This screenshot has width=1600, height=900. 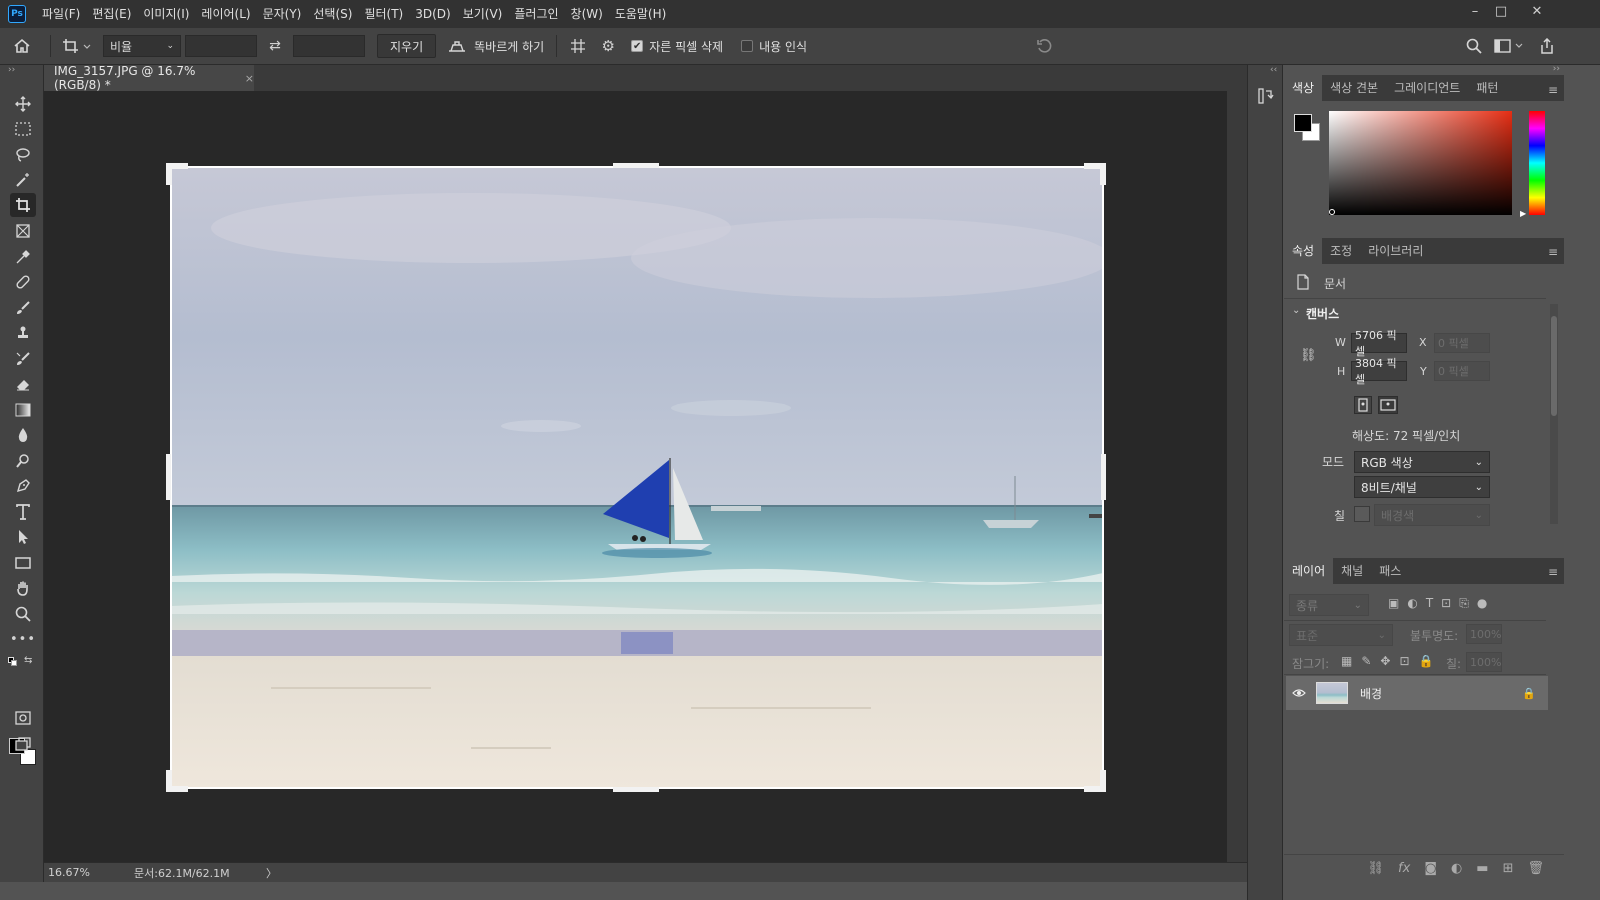 I want to click on color-field-cursor, so click(x=1332, y=212).